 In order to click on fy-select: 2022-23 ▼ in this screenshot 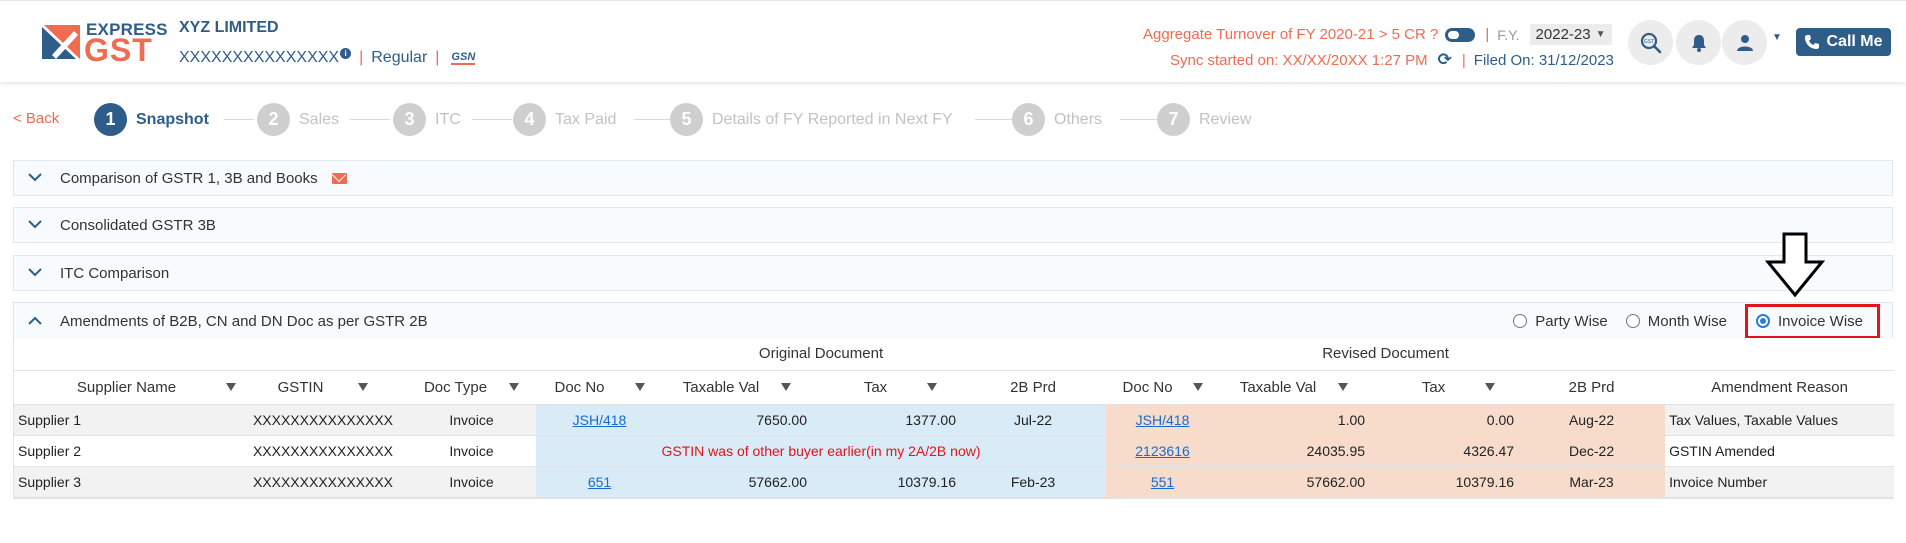, I will do `click(1570, 34)`.